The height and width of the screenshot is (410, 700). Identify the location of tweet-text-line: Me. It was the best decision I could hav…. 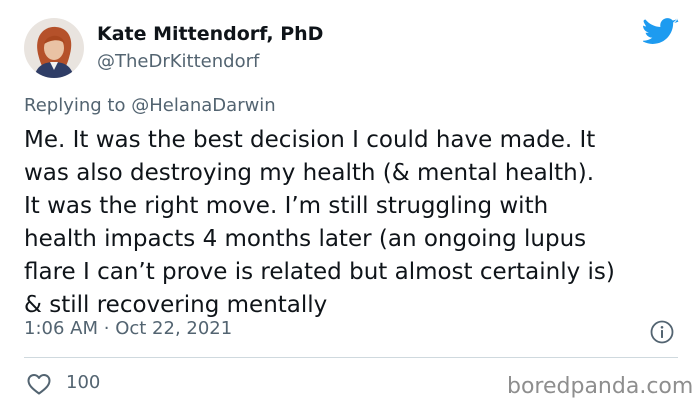
(310, 140).